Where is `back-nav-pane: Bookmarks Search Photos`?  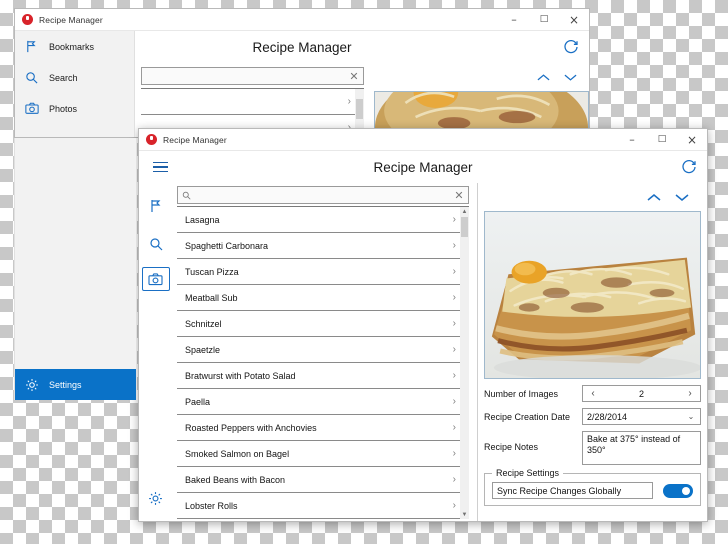 back-nav-pane: Bookmarks Search Photos is located at coordinates (75, 84).